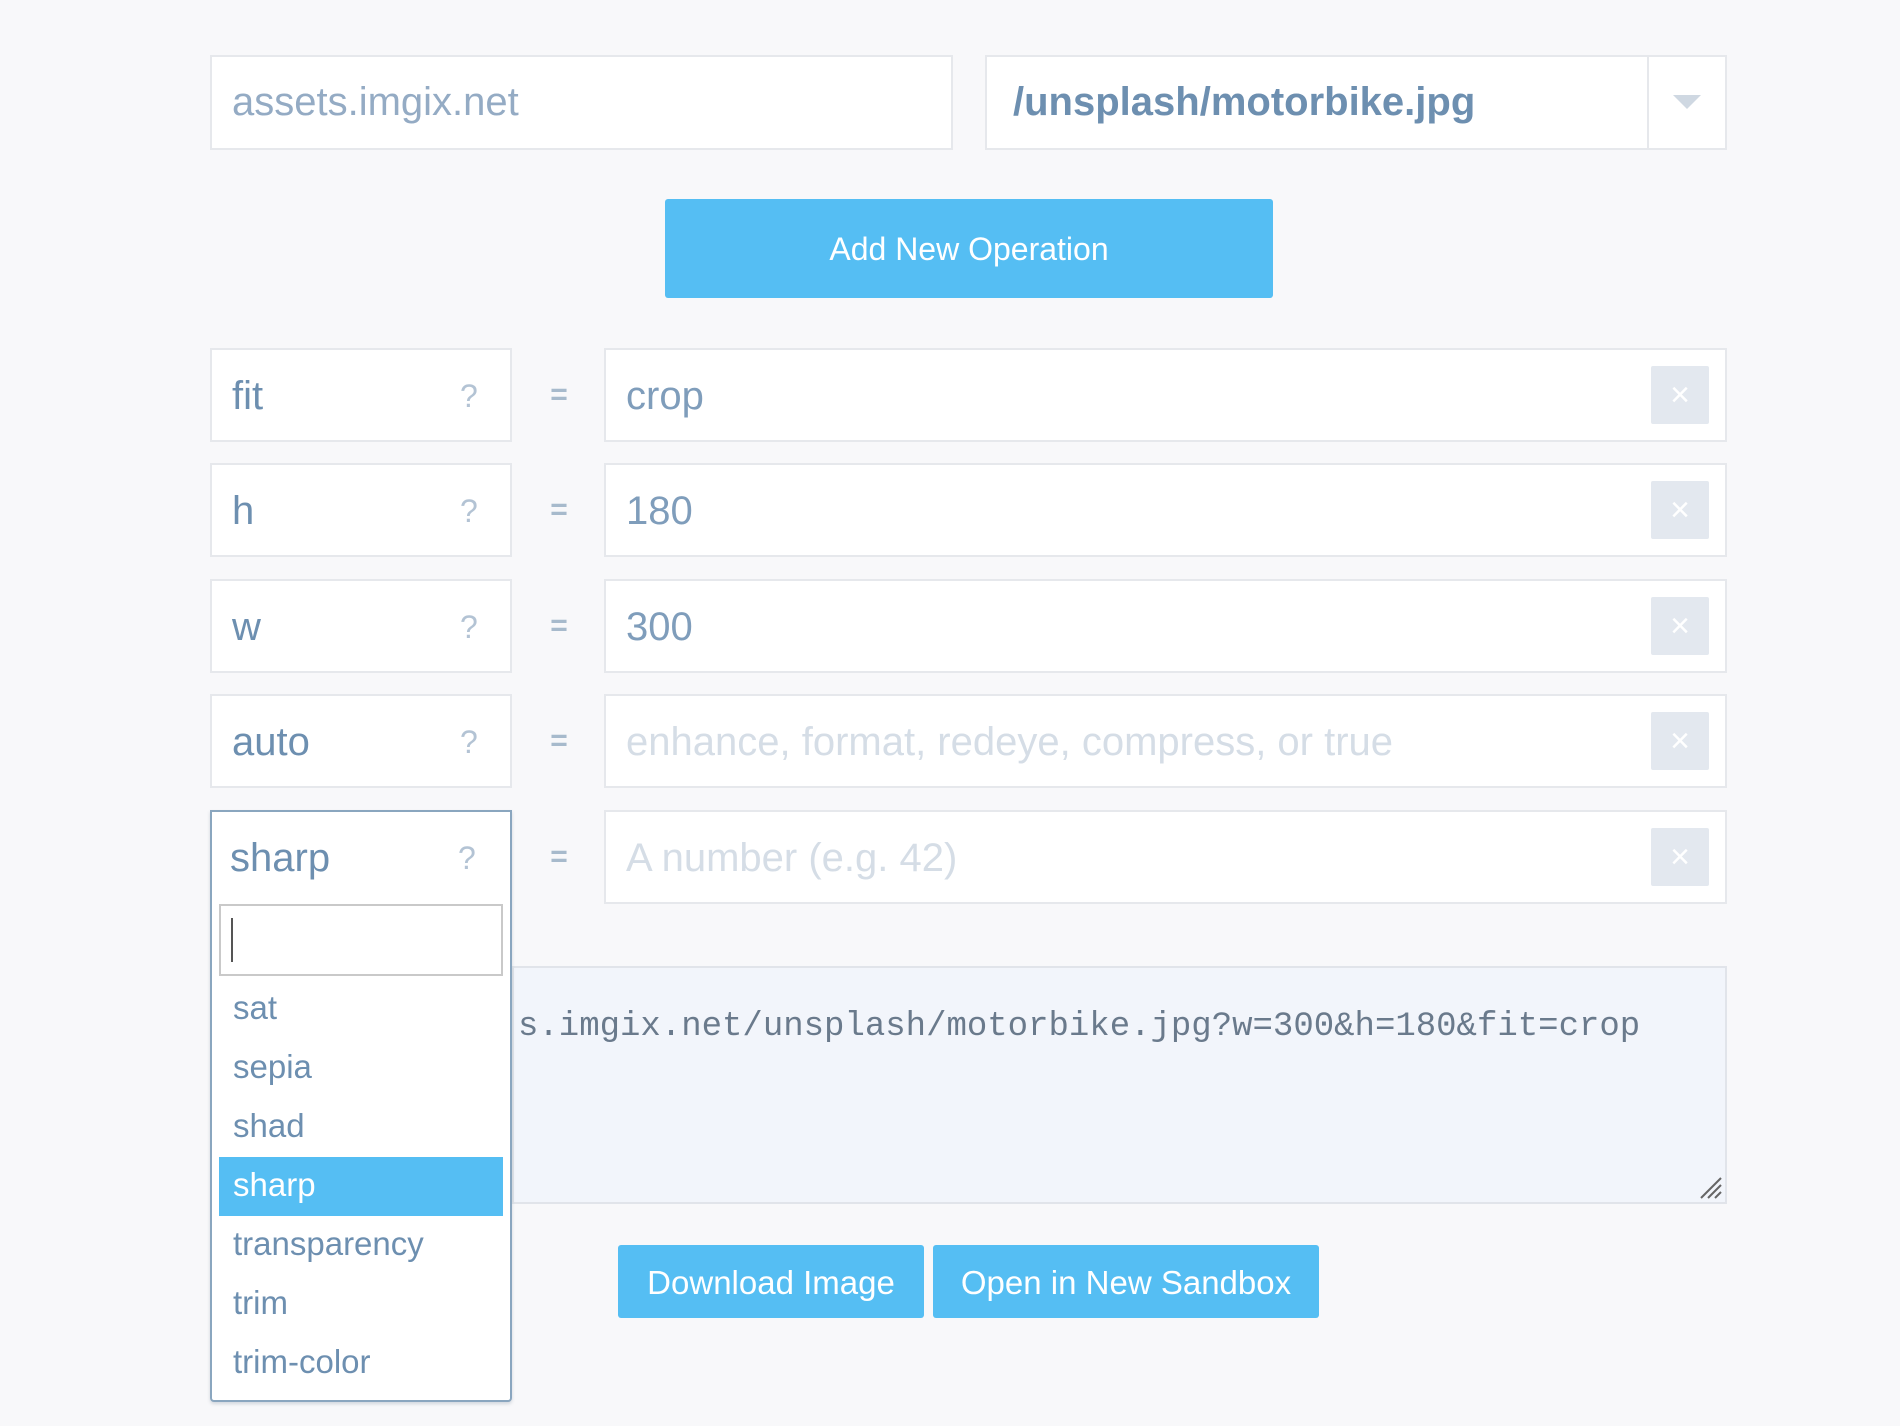 This screenshot has height=1426, width=1900. Describe the element at coordinates (969, 248) in the screenshot. I see `add-operation-button: Add New Operation` at that location.